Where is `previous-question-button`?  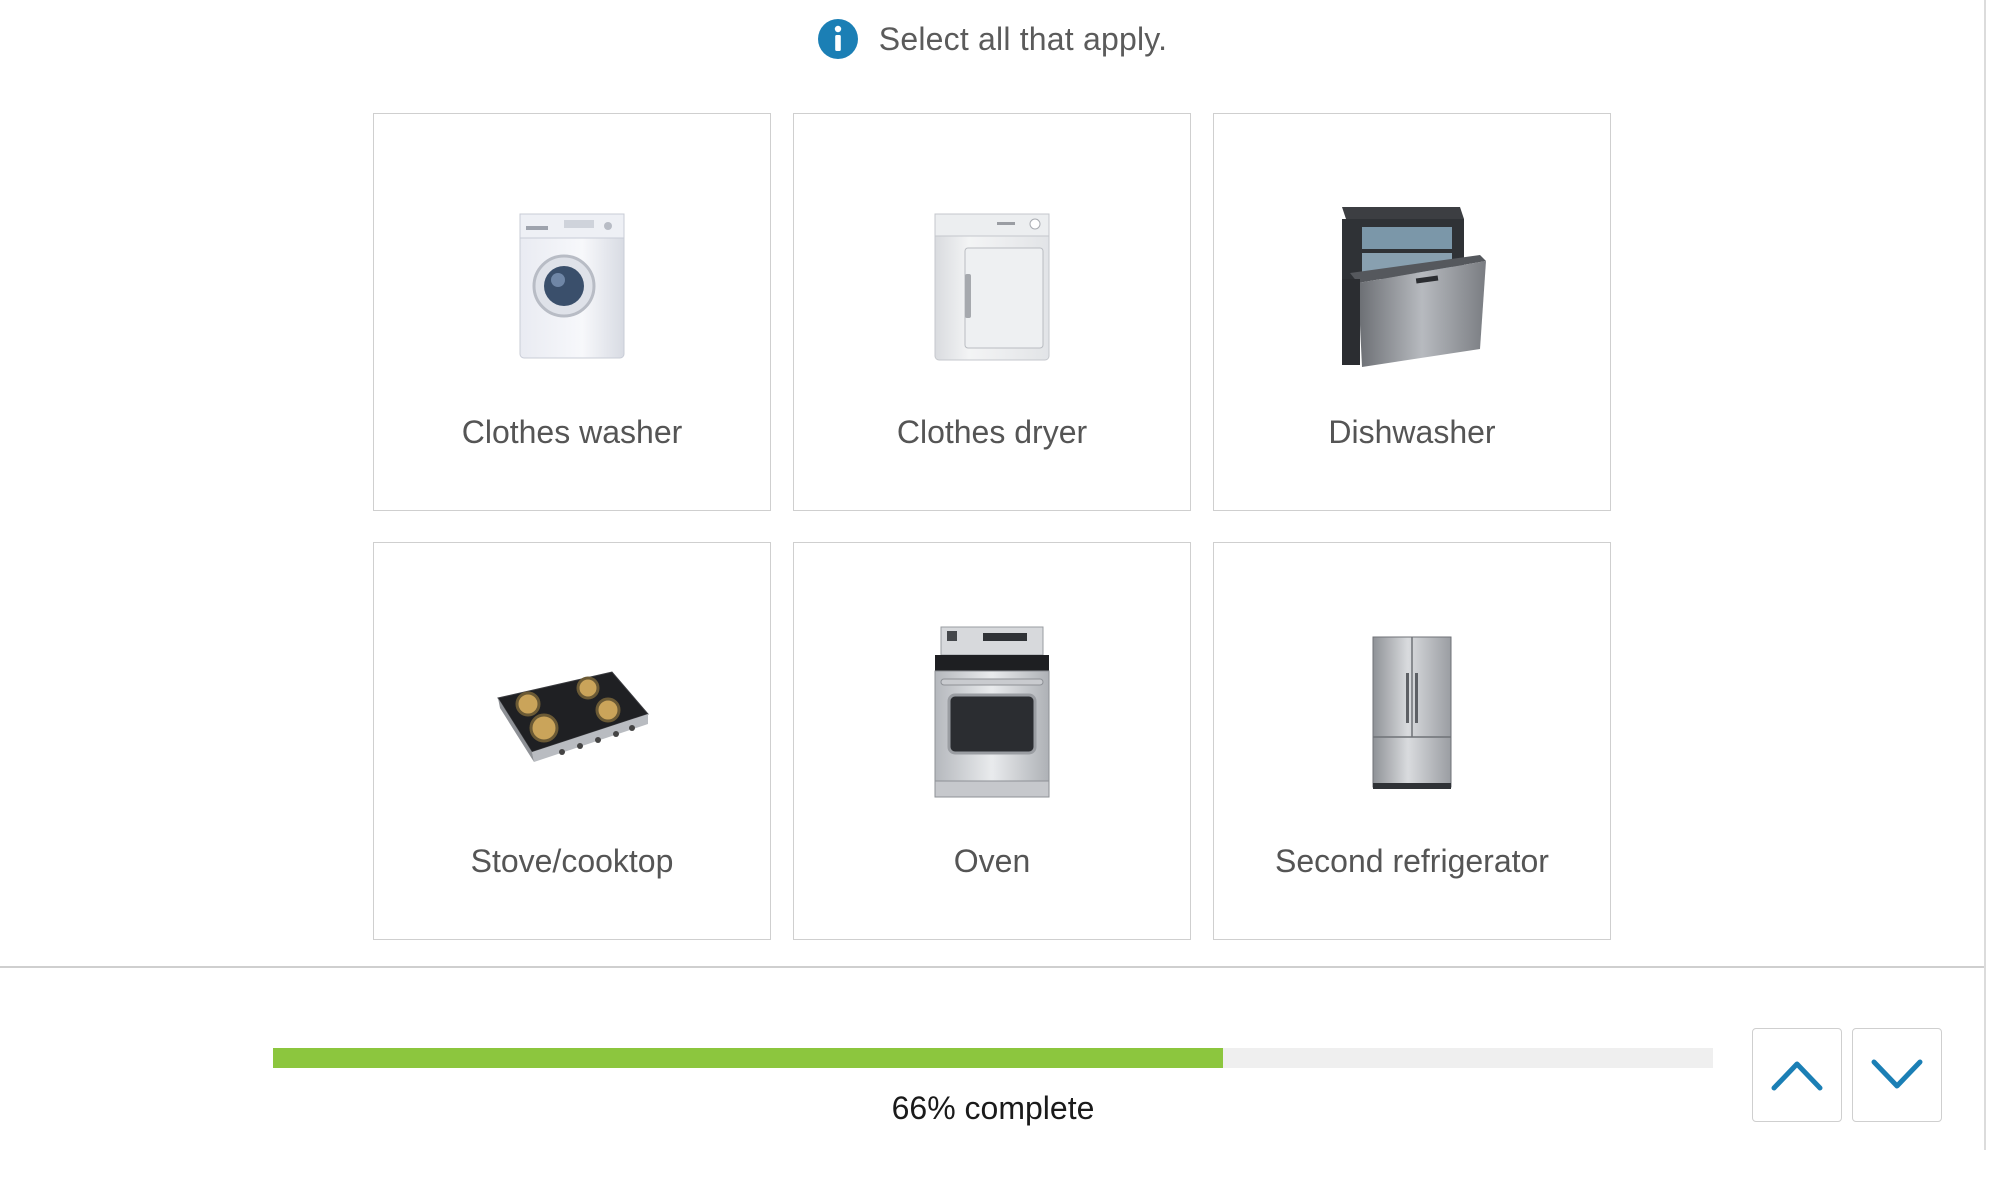
previous-question-button is located at coordinates (1797, 1075).